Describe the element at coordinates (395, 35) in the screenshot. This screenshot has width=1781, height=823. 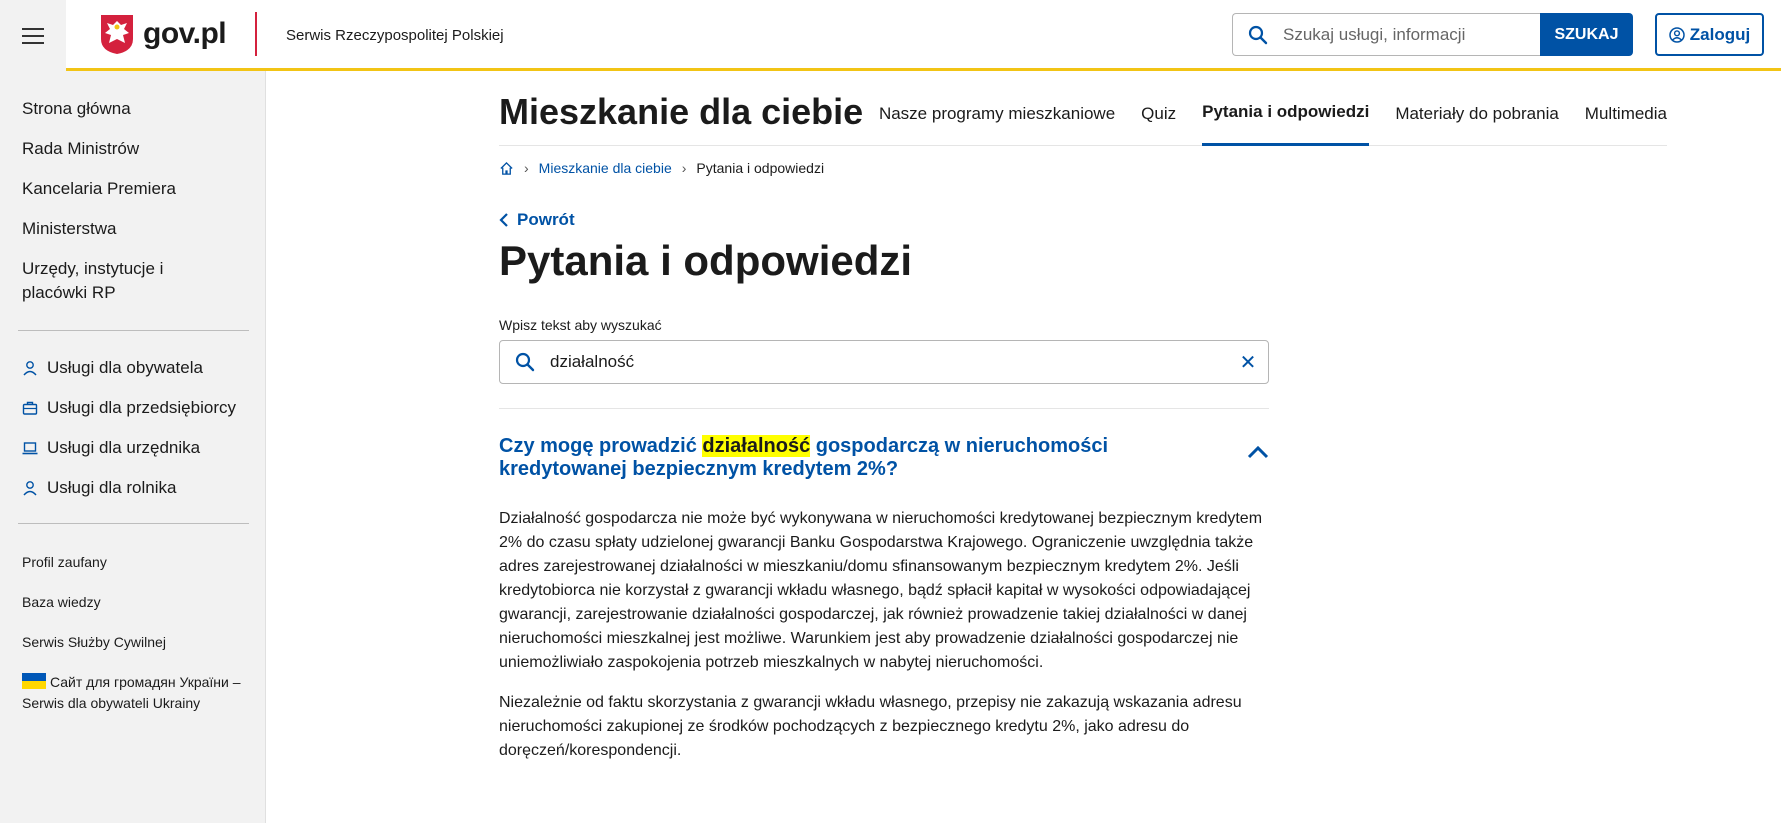
I see `site-name: Serwis Rzeczypospolitej Polskiej` at that location.